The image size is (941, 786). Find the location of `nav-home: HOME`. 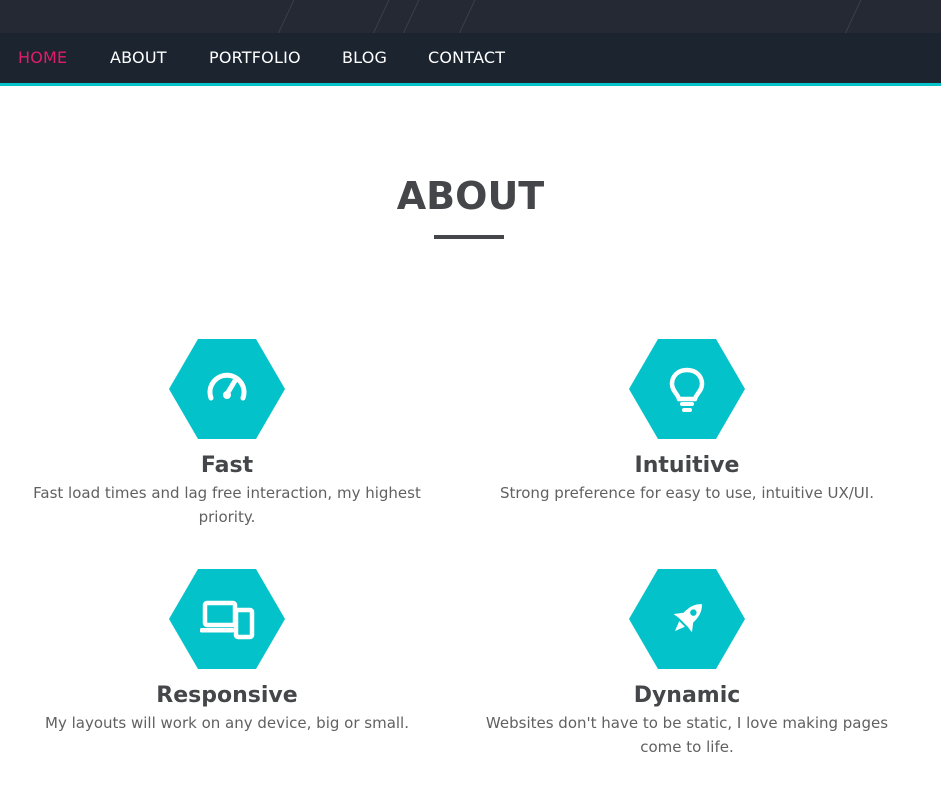

nav-home: HOME is located at coordinates (42, 57).